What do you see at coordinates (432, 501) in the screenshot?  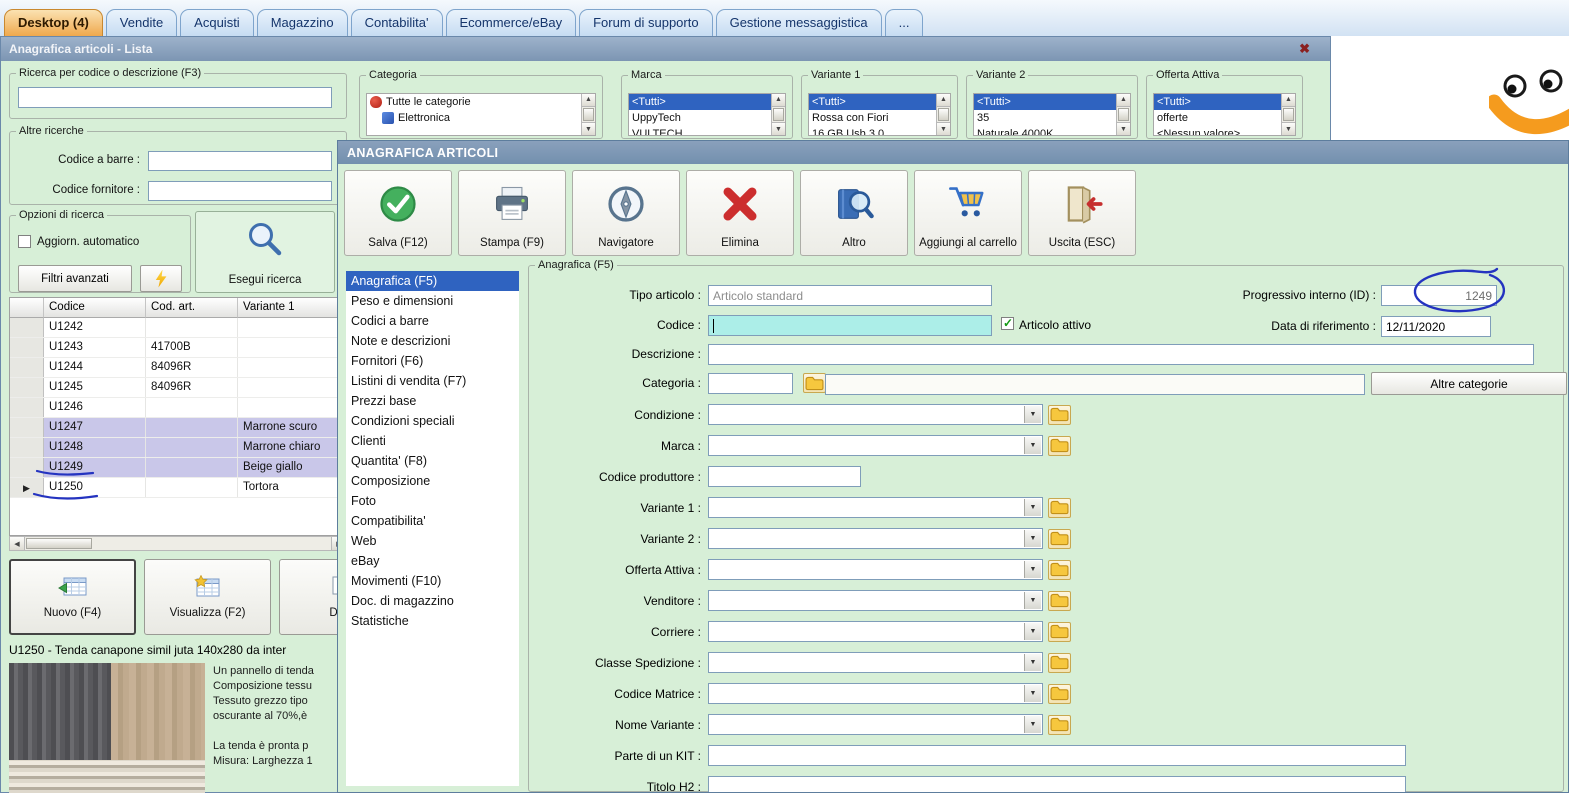 I see `dialog-nav-item: Foto` at bounding box center [432, 501].